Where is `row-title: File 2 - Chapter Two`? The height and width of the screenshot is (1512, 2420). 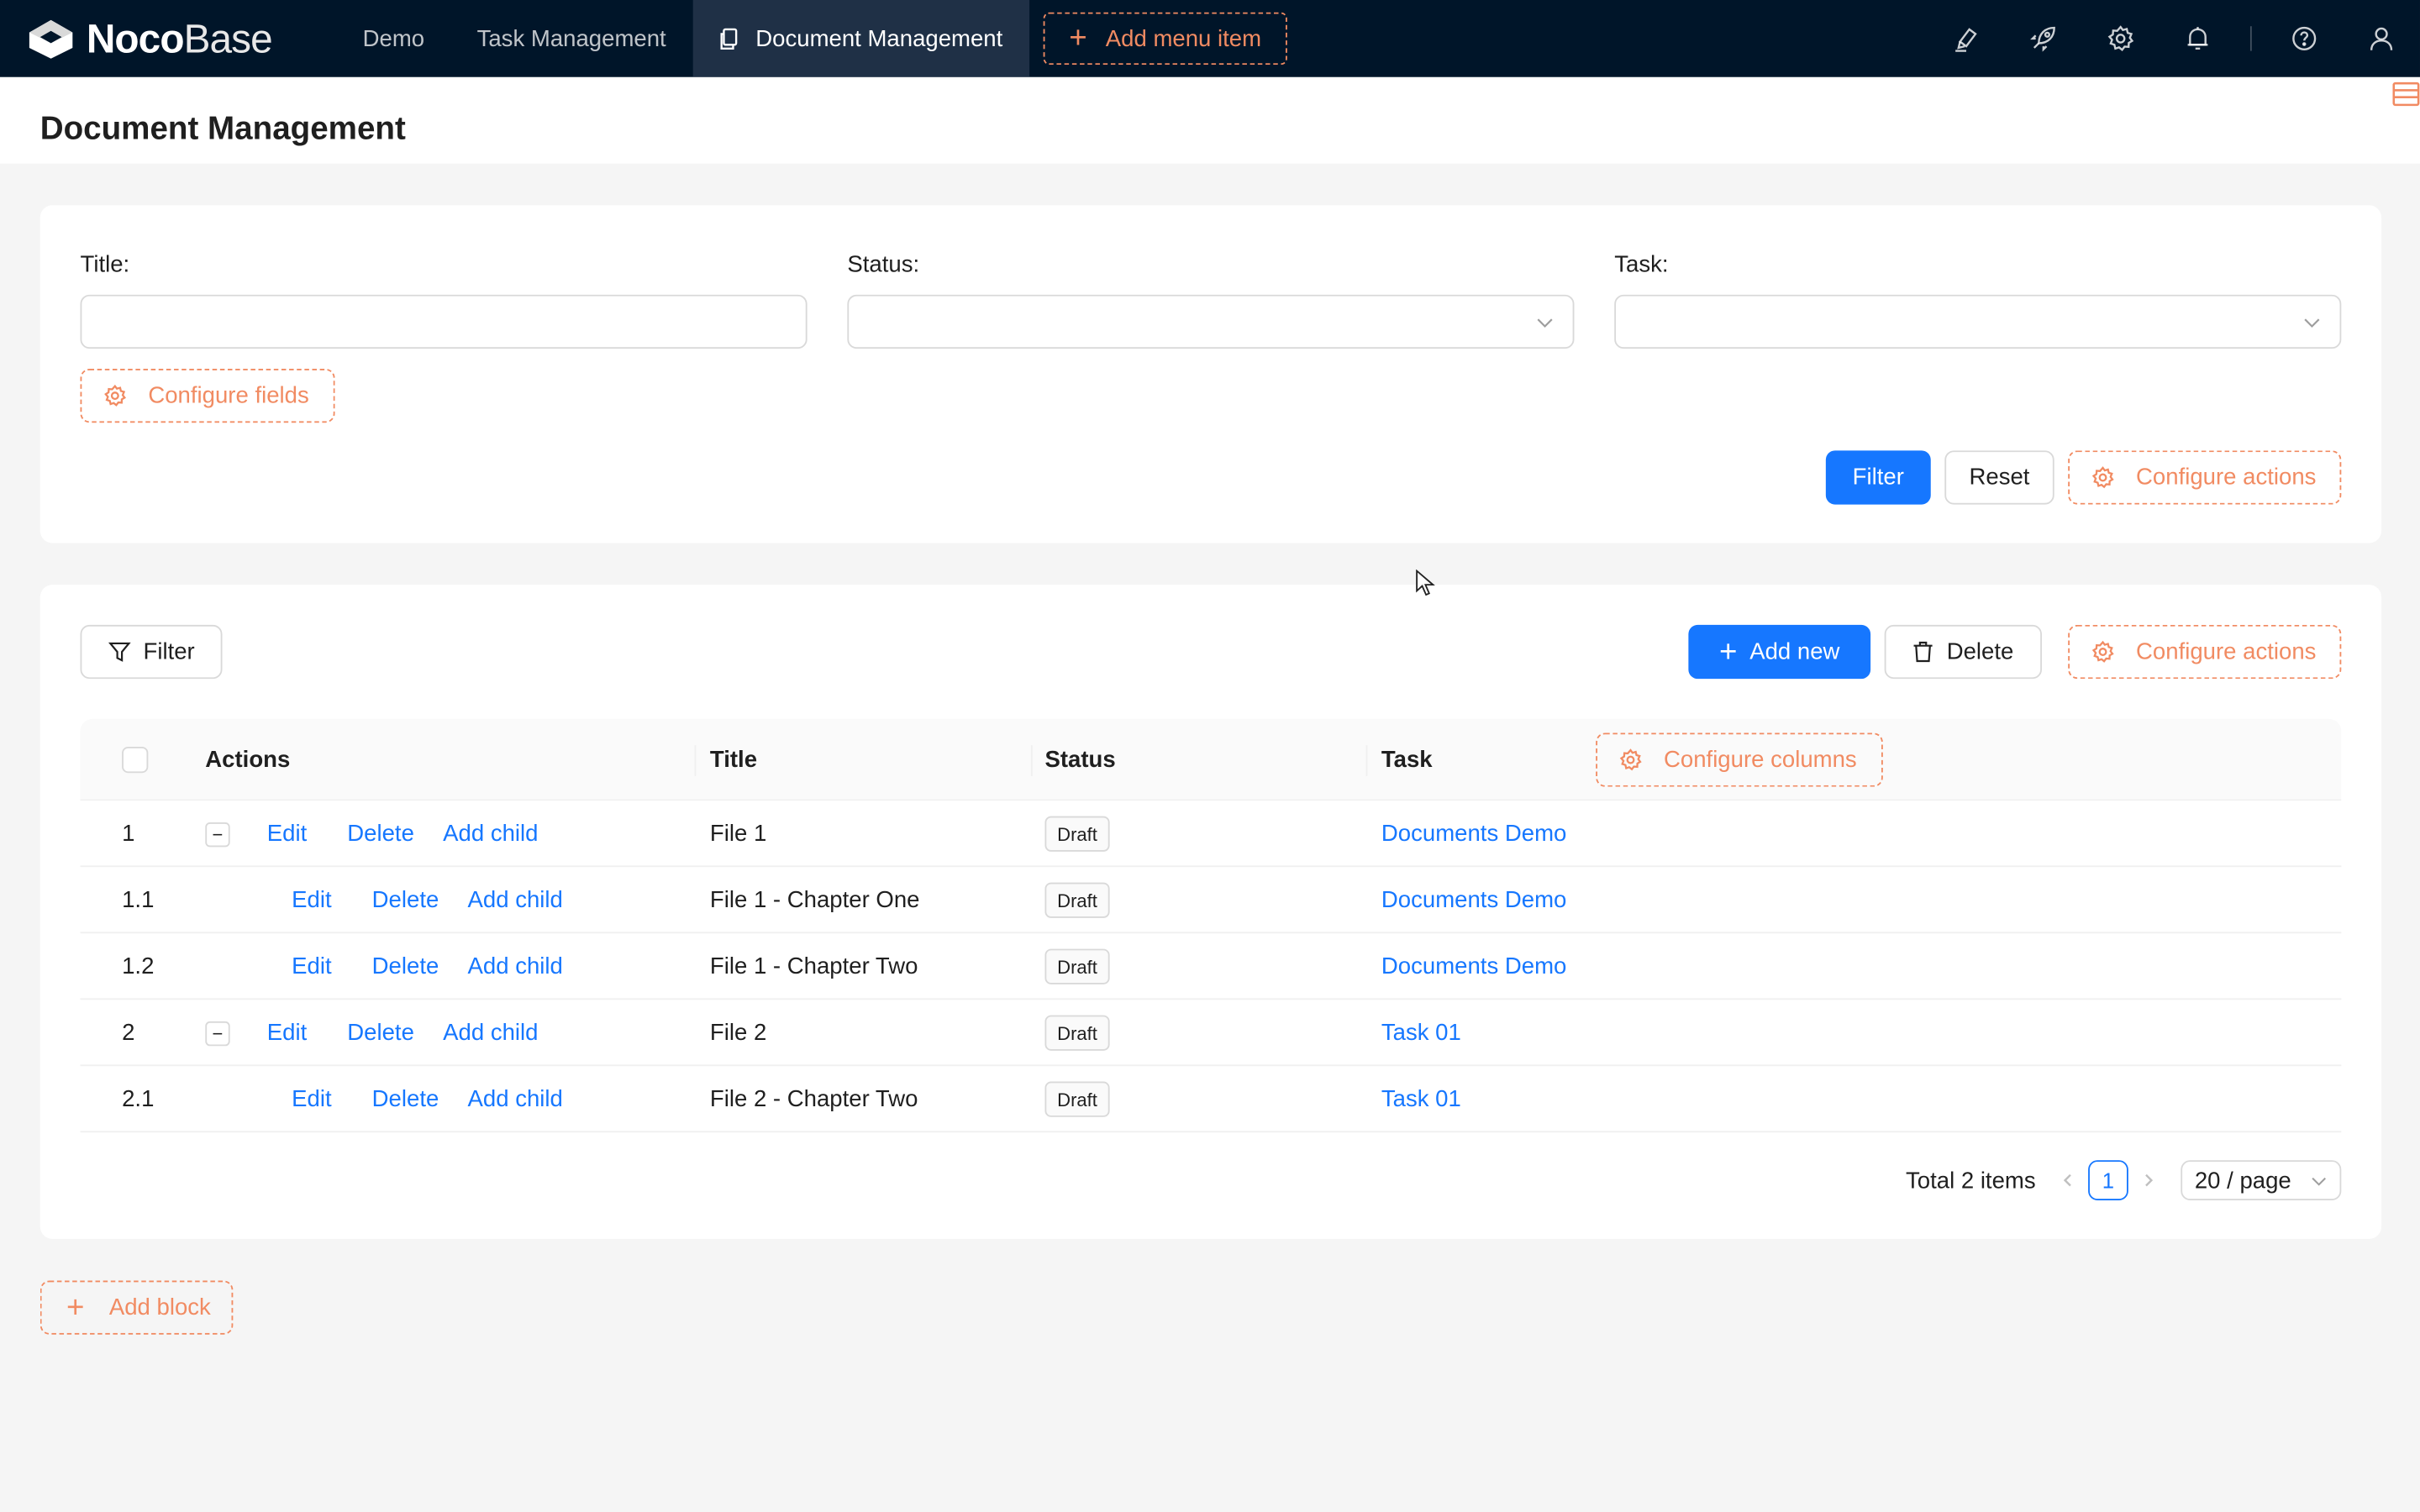 row-title: File 2 - Chapter Two is located at coordinates (813, 1099).